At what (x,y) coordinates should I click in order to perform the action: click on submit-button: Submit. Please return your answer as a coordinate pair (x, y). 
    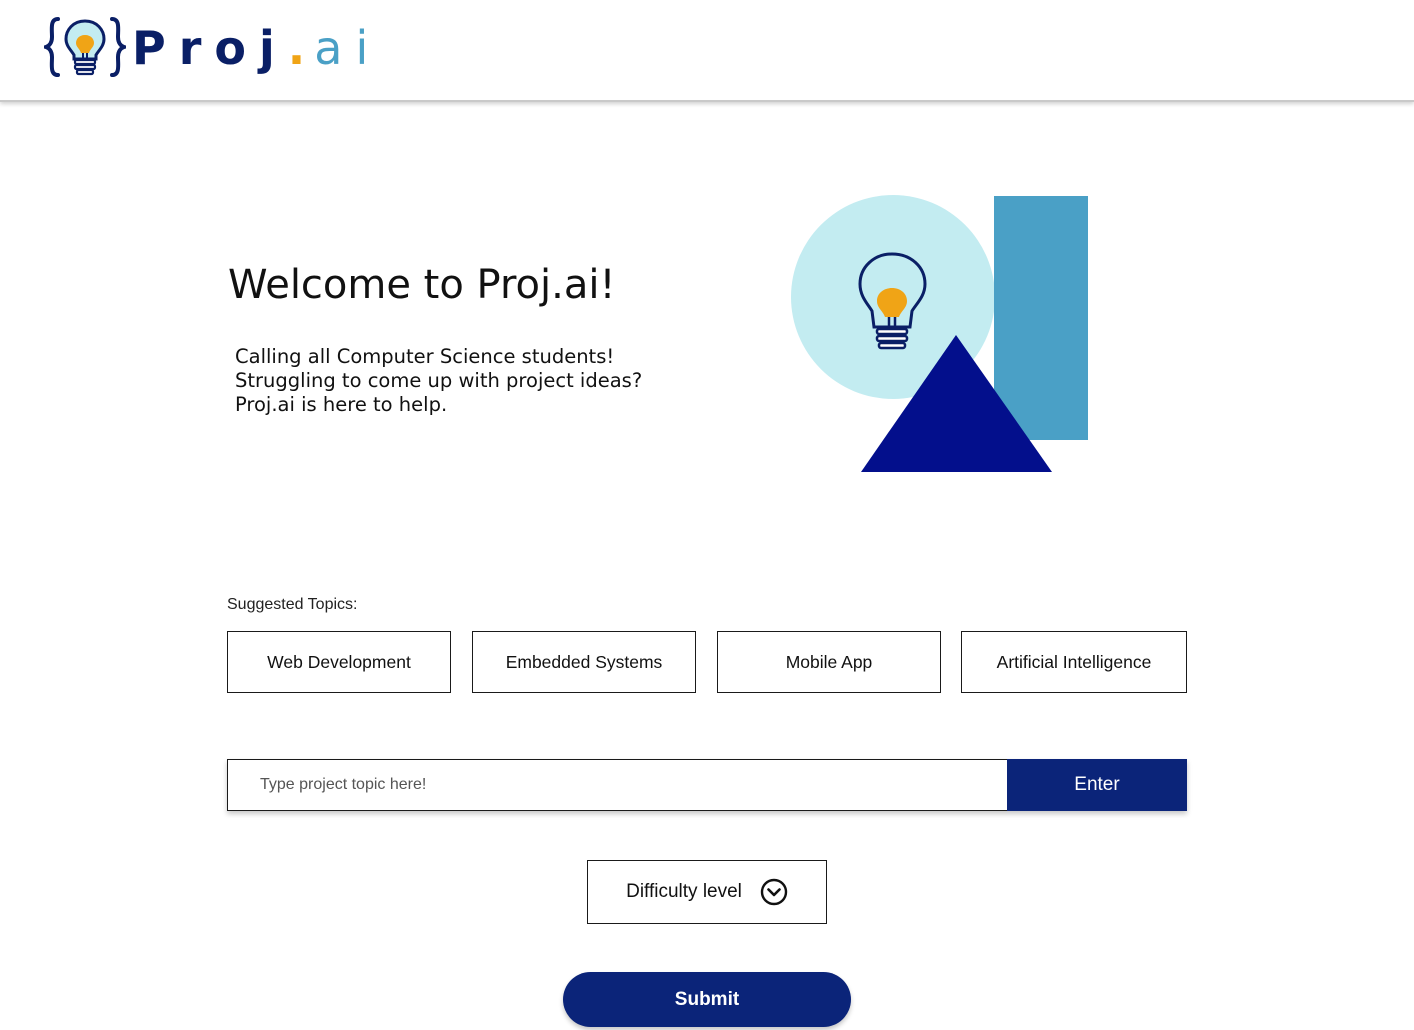
    Looking at the image, I should click on (707, 999).